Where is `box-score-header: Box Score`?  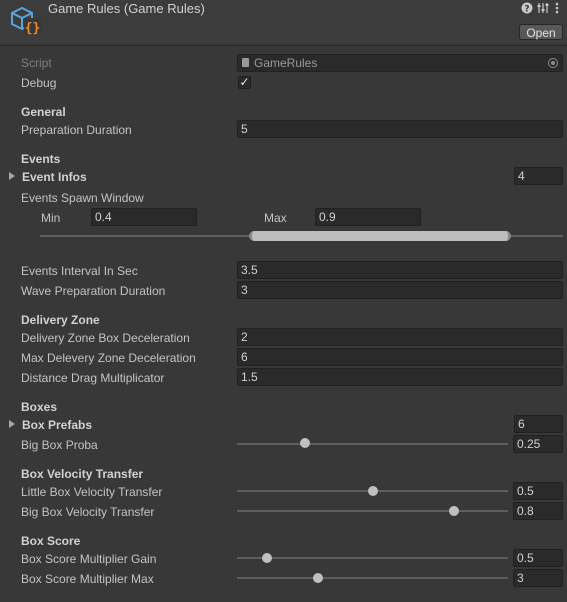 box-score-header: Box Score is located at coordinates (51, 541).